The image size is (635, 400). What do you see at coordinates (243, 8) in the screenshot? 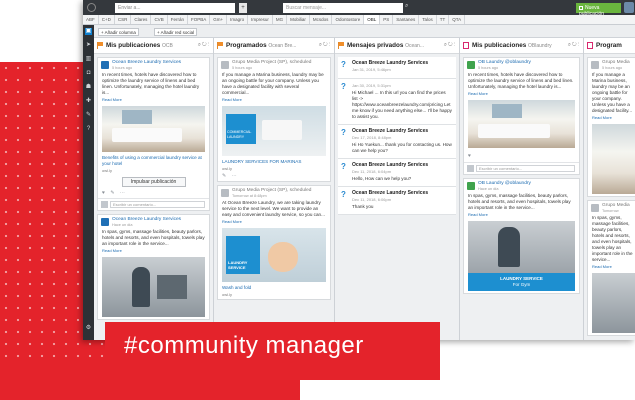
I see `plus-icon: +` at bounding box center [243, 8].